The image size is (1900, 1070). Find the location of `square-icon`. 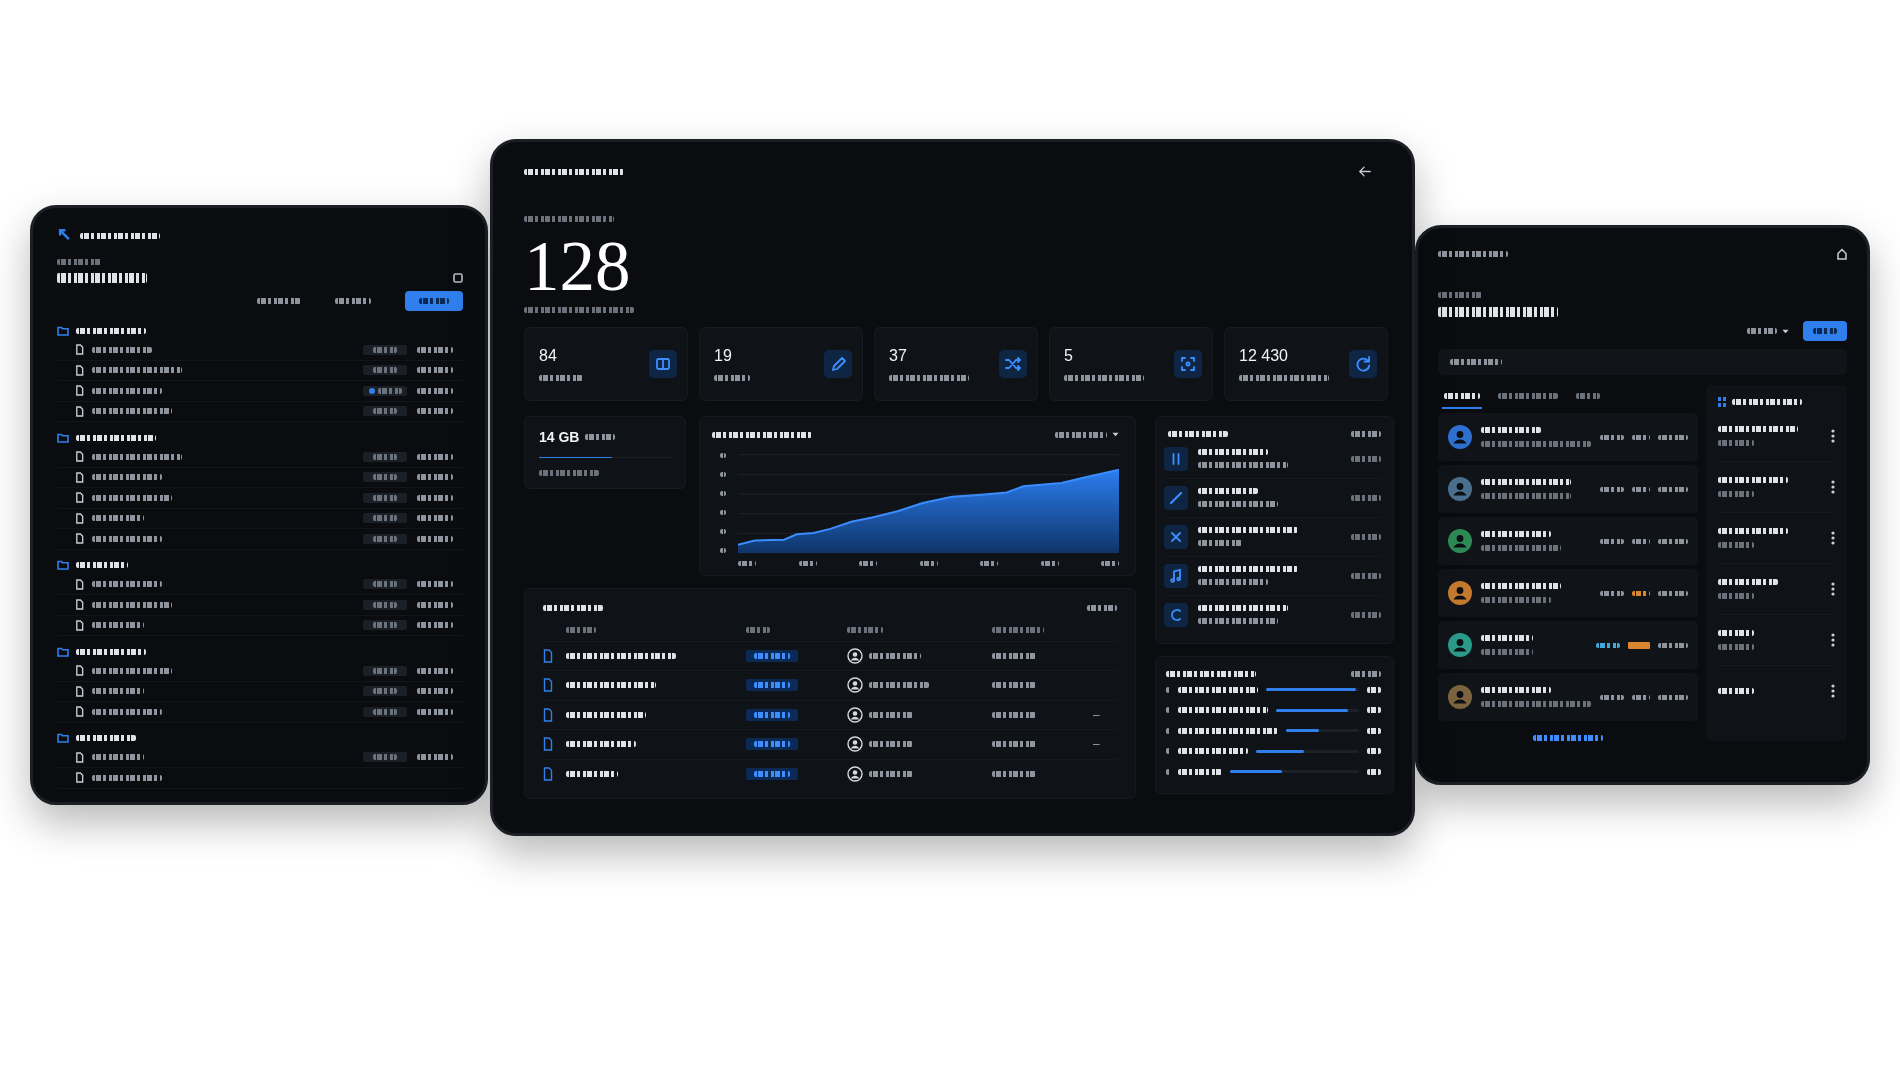

square-icon is located at coordinates (458, 278).